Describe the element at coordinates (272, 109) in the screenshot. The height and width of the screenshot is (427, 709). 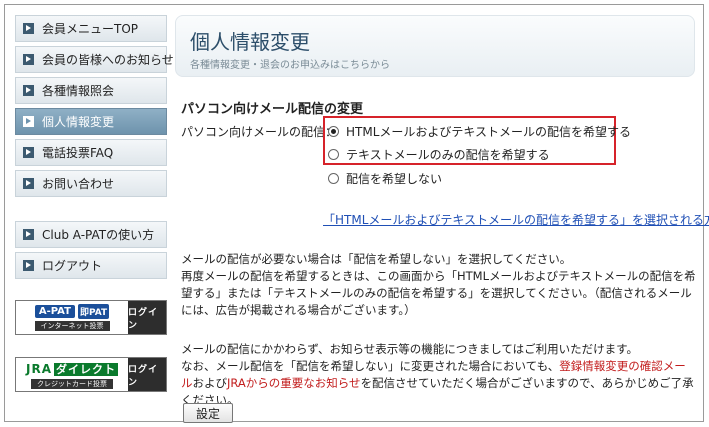
I see `section-title: パソコン向けメール配信の変更` at that location.